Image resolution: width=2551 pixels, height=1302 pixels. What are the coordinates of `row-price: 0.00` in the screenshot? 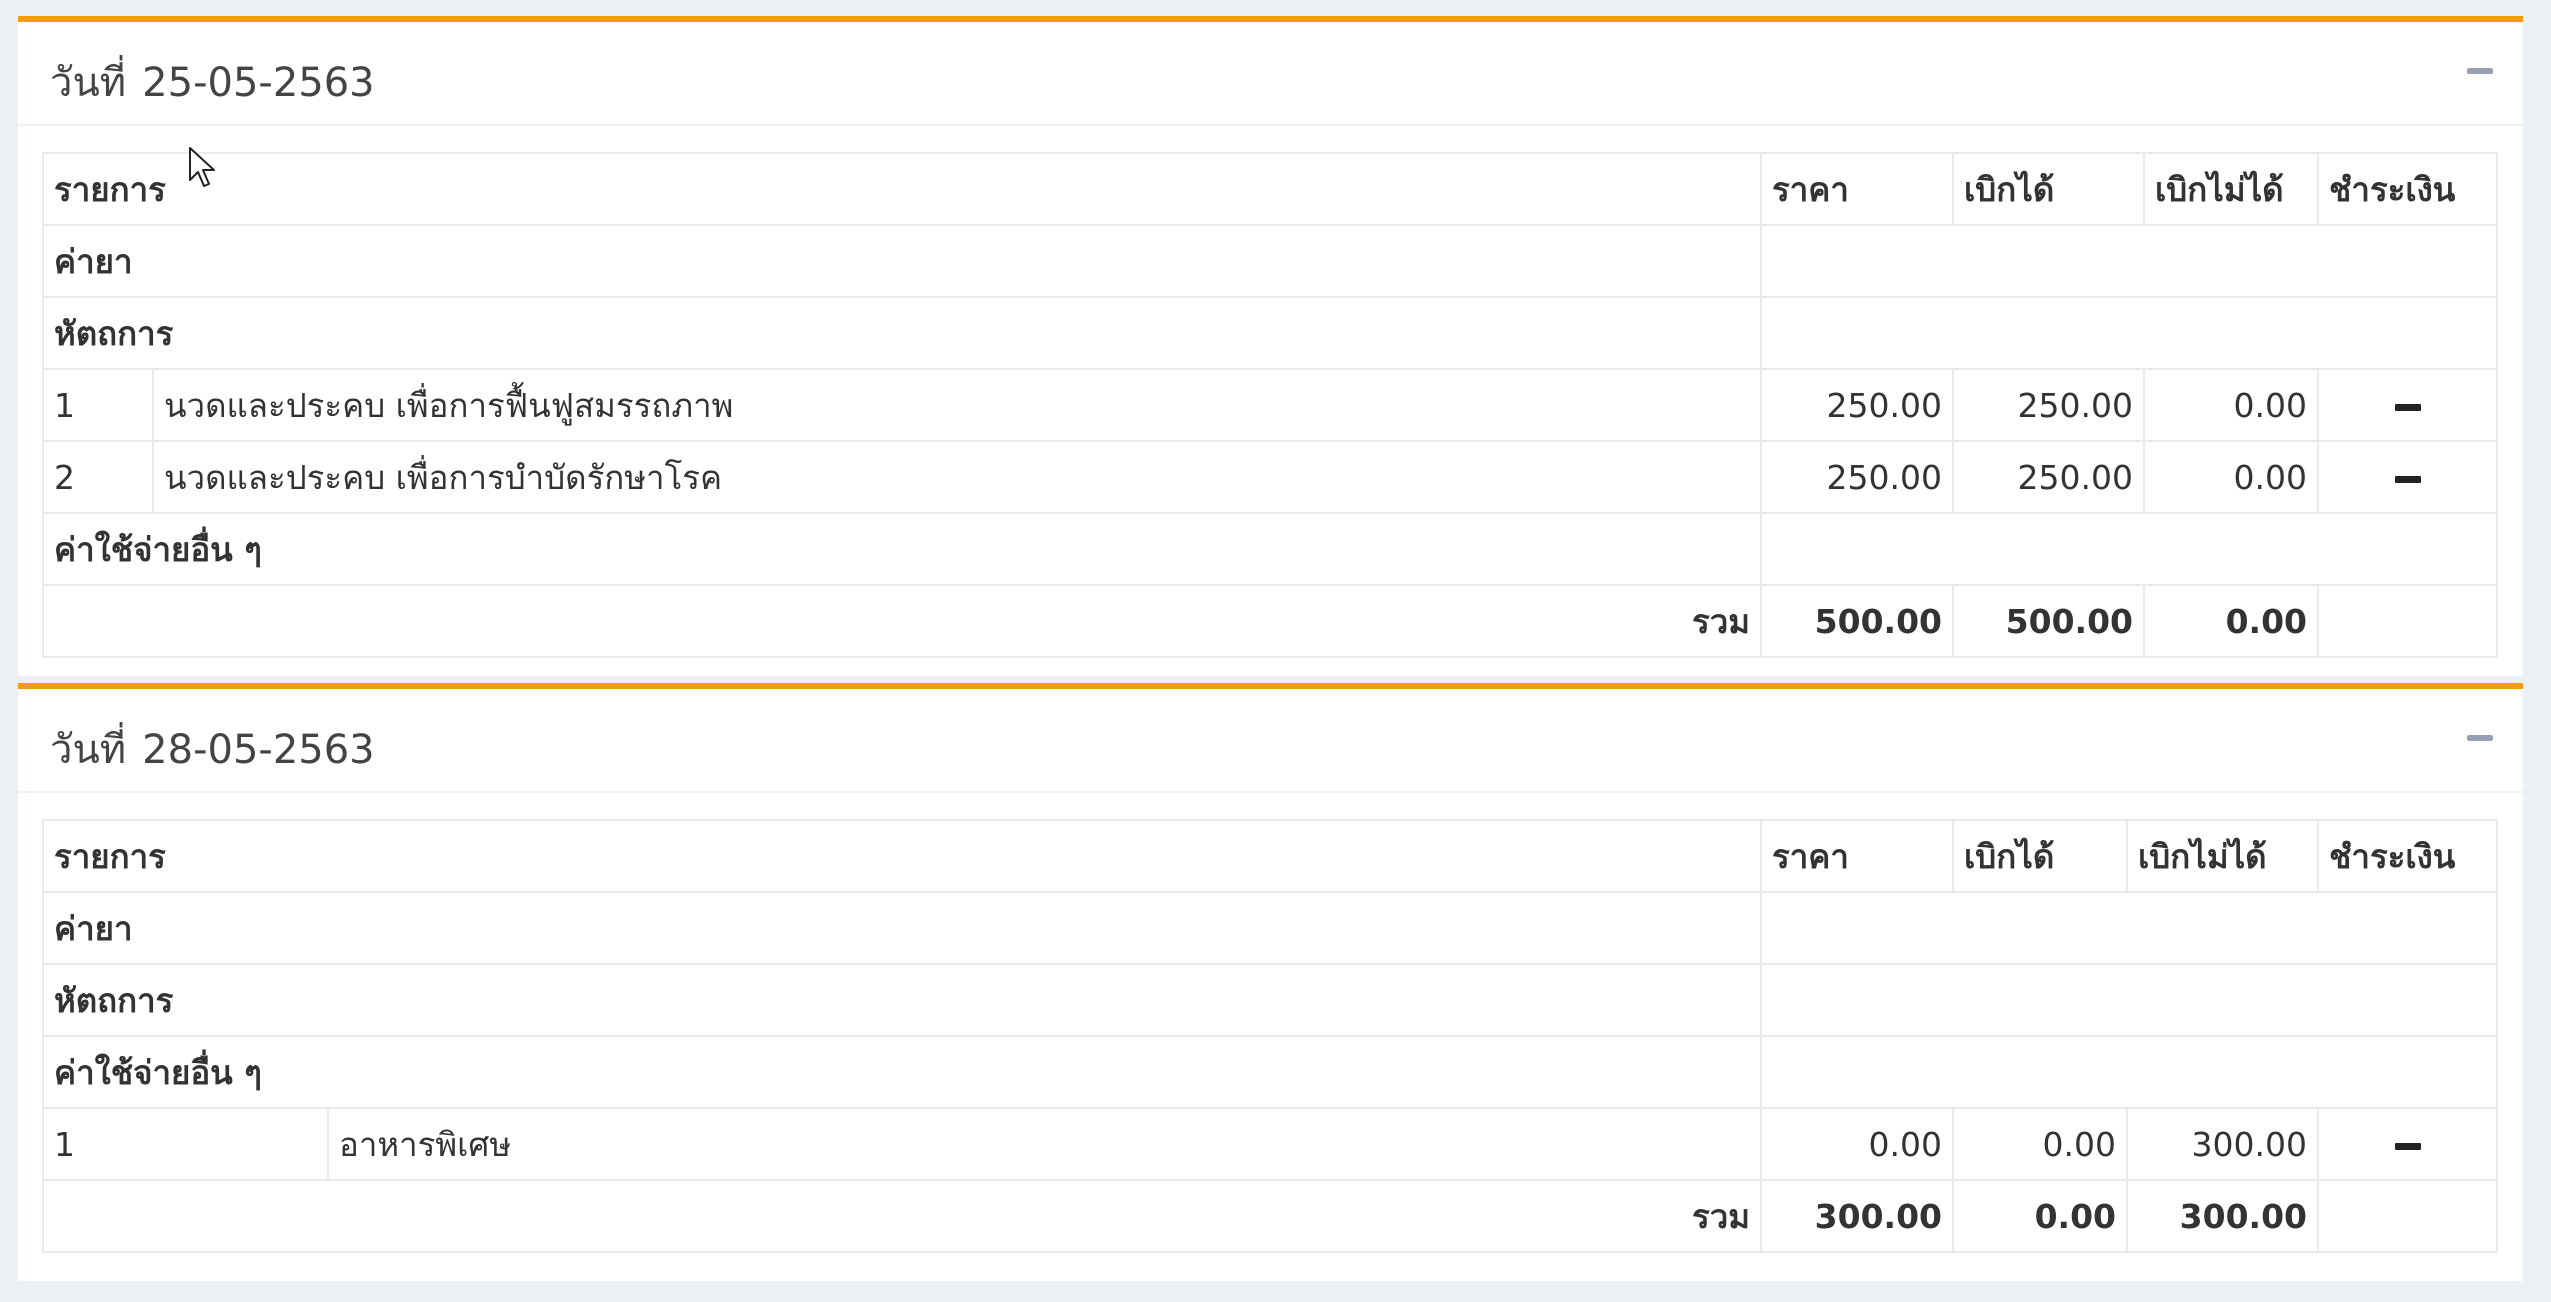 It's located at (1857, 1144).